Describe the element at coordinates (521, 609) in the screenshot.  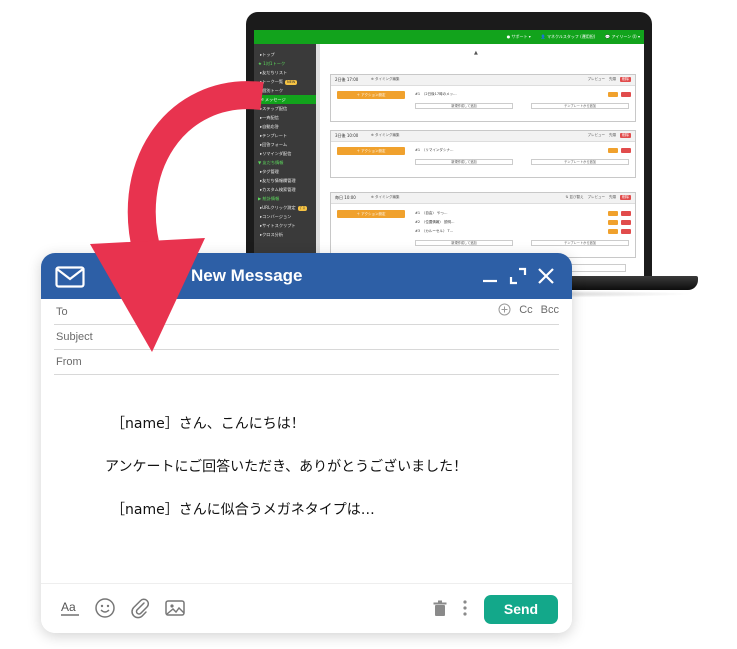
I see `send-button: Send` at that location.